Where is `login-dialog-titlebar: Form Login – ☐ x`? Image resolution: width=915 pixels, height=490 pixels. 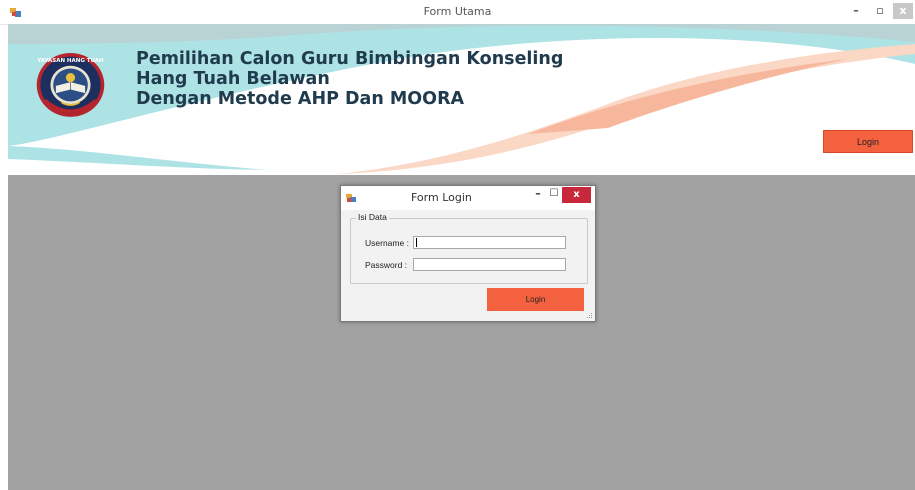 login-dialog-titlebar: Form Login – ☐ x is located at coordinates (468, 198).